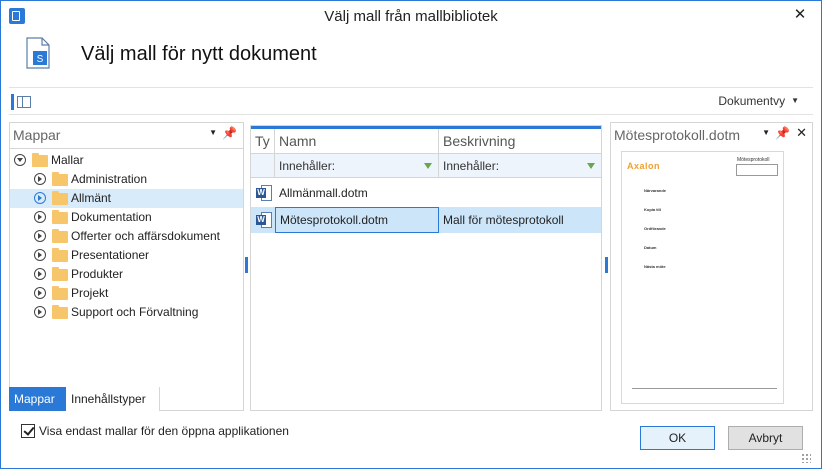 Image resolution: width=822 pixels, height=469 pixels. What do you see at coordinates (38, 53) in the screenshot?
I see `sharepoint-document-icon: S` at bounding box center [38, 53].